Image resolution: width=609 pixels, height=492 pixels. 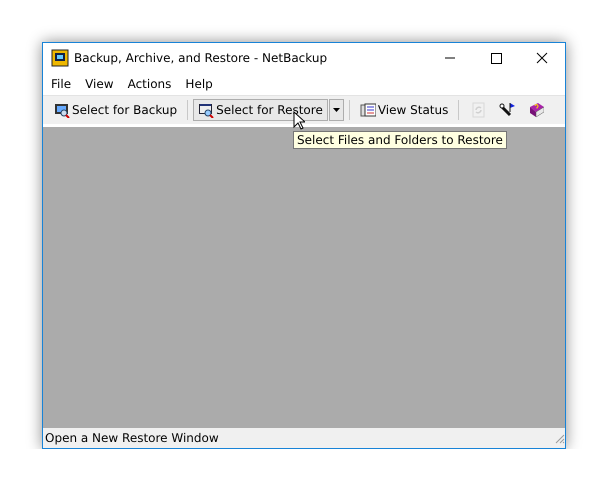 What do you see at coordinates (478, 110) in the screenshot?
I see `refresh-icon` at bounding box center [478, 110].